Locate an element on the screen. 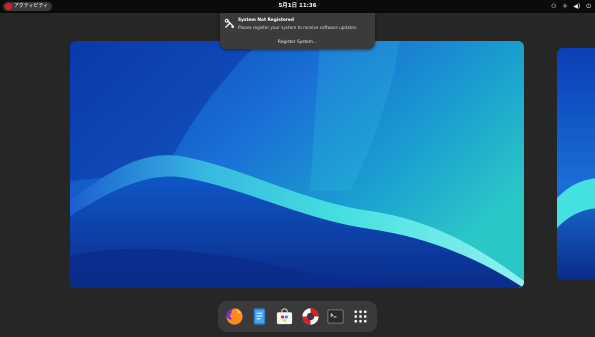 The height and width of the screenshot is (337, 595). terminal-icon is located at coordinates (335, 316).